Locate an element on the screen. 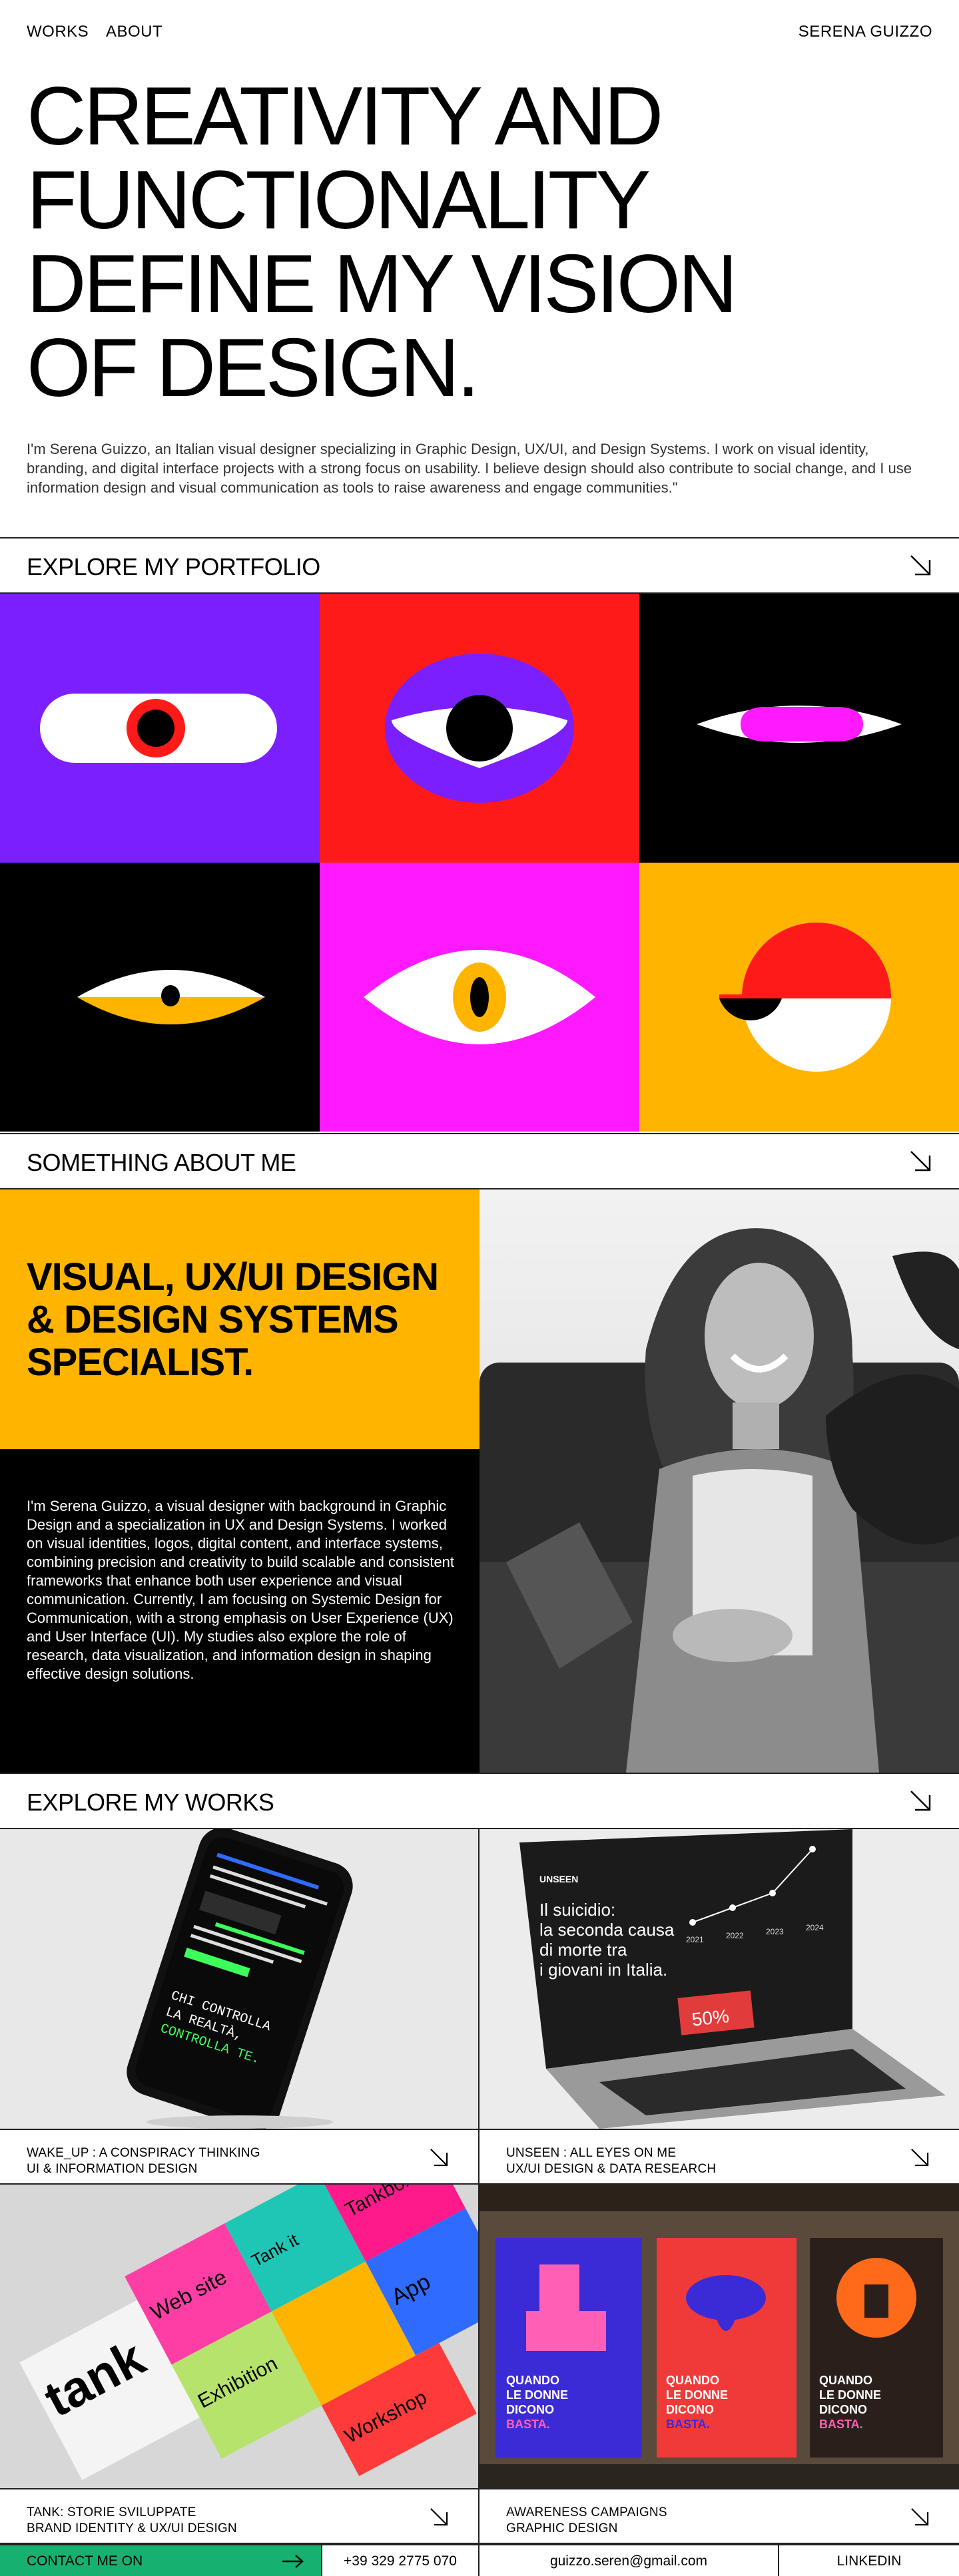  about-section-title: SOMETHING ABOUT ME is located at coordinates (161, 1162).